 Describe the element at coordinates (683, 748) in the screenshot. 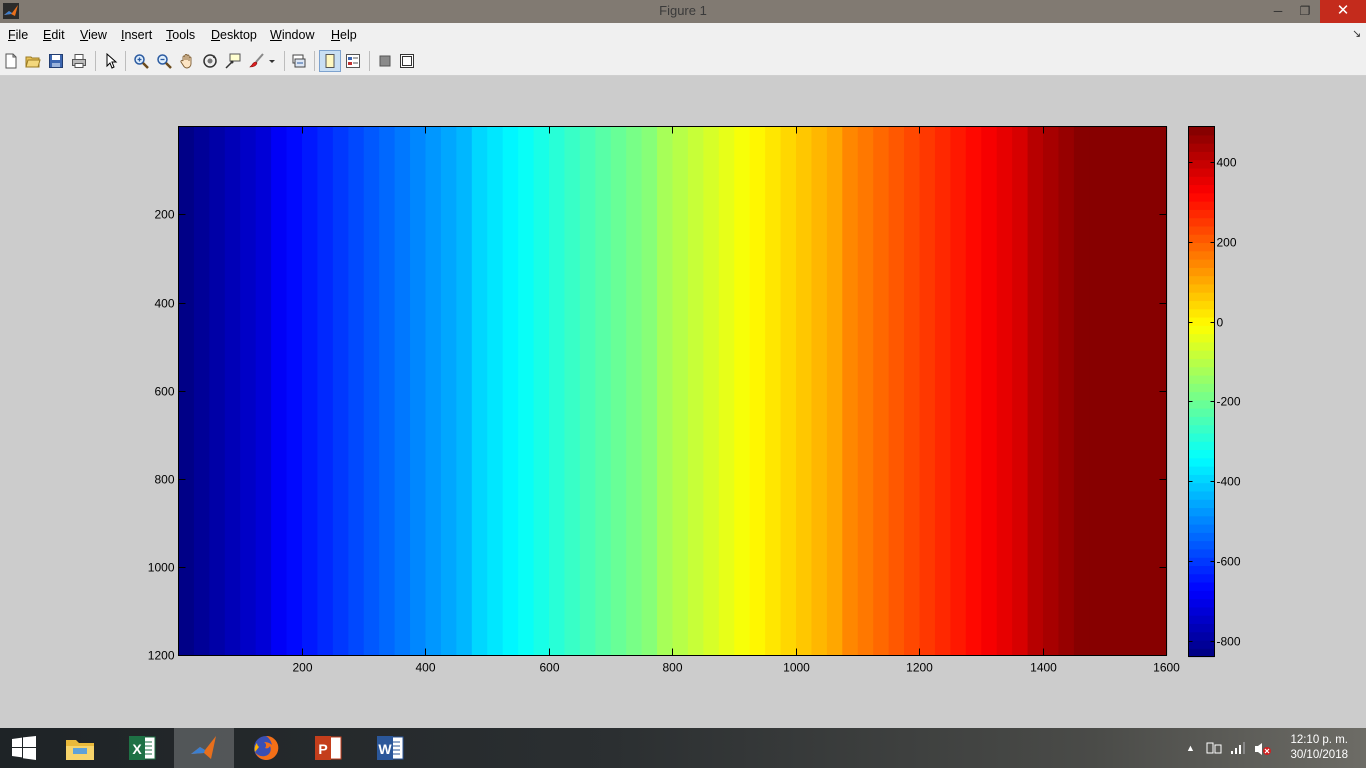

I see `windows-taskbar: X P W ▲ 12:10 p. m. 30/10/2018` at that location.